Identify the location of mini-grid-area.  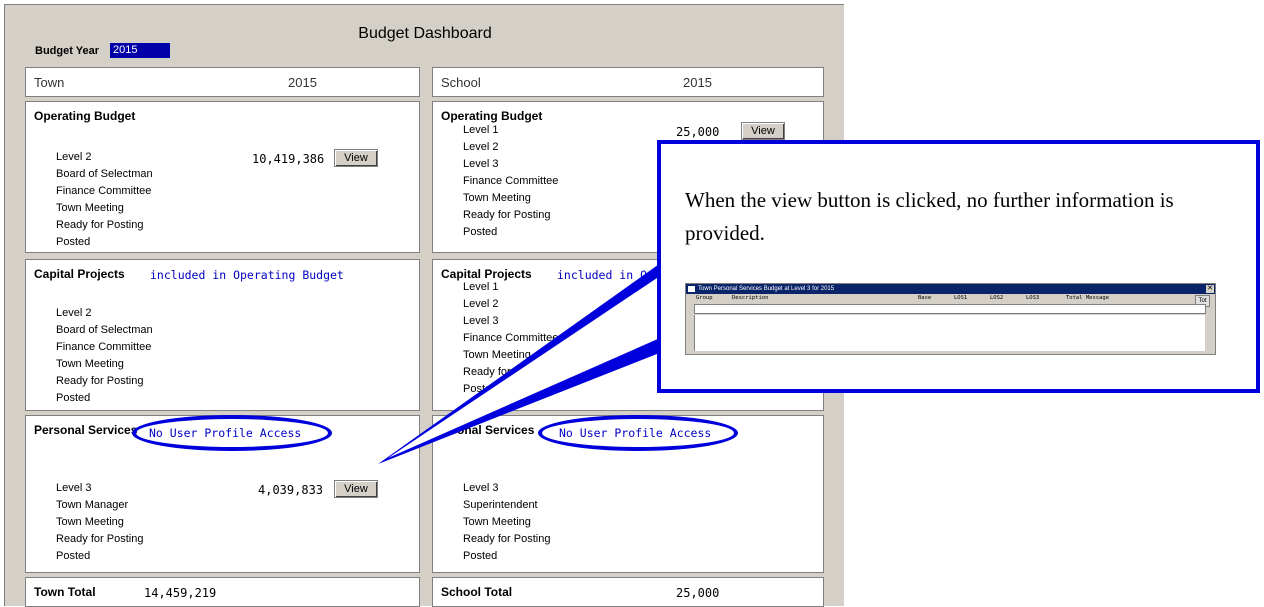
(949, 333).